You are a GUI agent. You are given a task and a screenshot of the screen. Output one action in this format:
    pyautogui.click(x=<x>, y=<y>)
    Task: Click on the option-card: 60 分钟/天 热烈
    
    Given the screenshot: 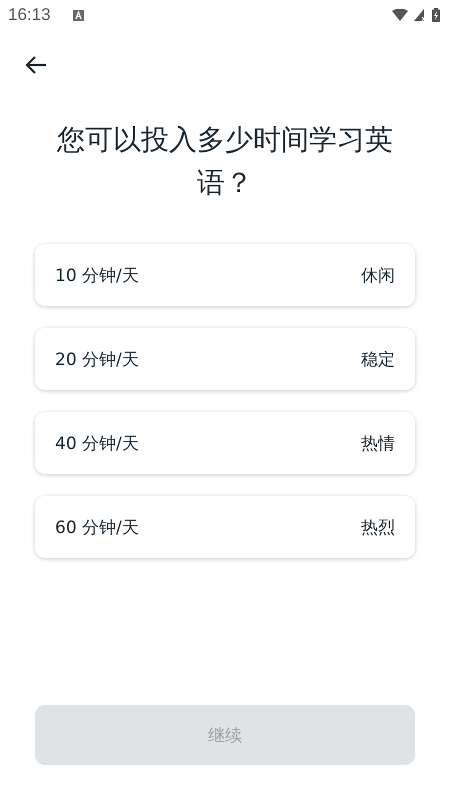 What is the action you would take?
    pyautogui.click(x=225, y=527)
    